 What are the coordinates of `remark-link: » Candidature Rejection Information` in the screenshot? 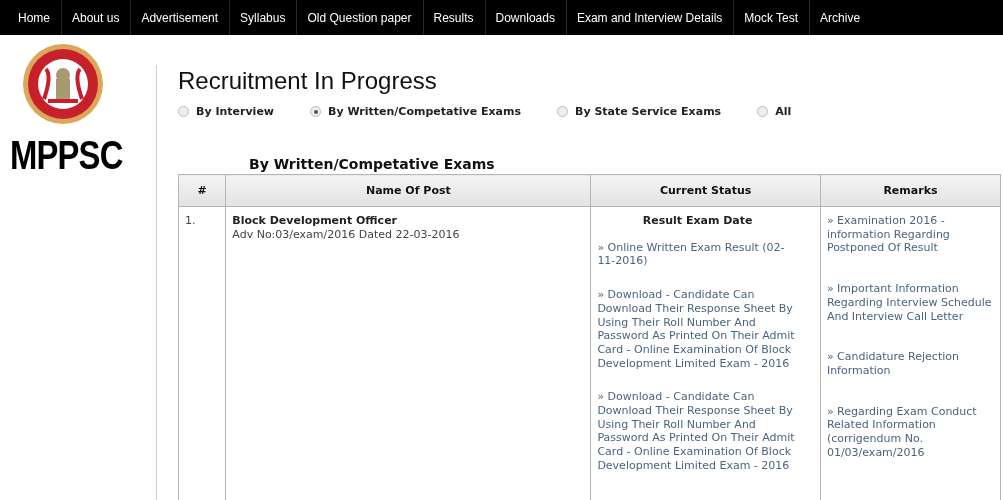 It's located at (910, 364).